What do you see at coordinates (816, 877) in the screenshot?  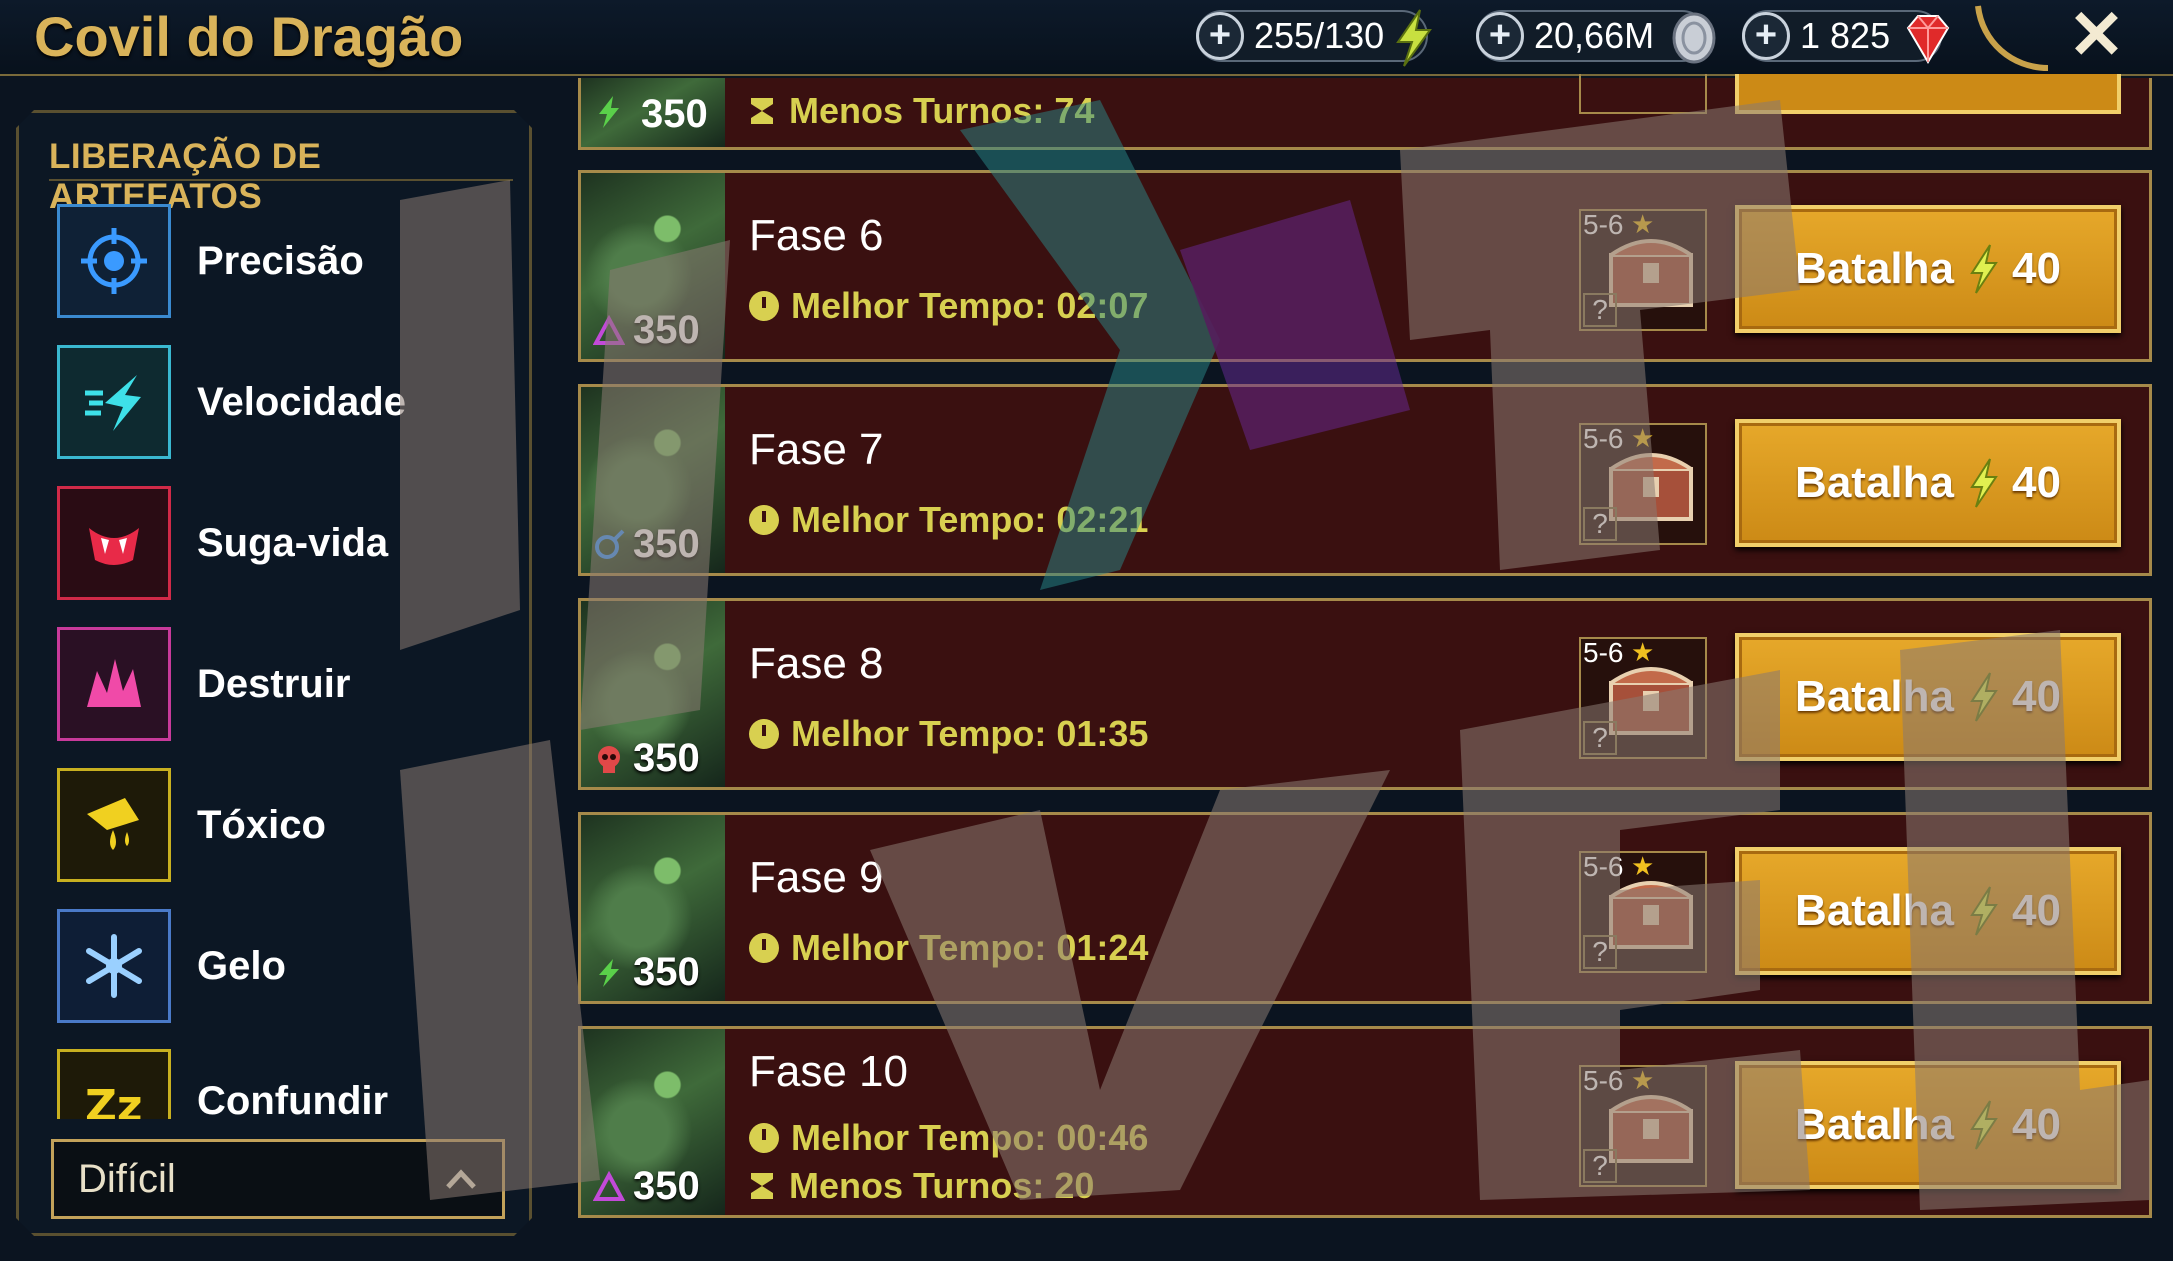 I see `stage-name: Fase 9` at bounding box center [816, 877].